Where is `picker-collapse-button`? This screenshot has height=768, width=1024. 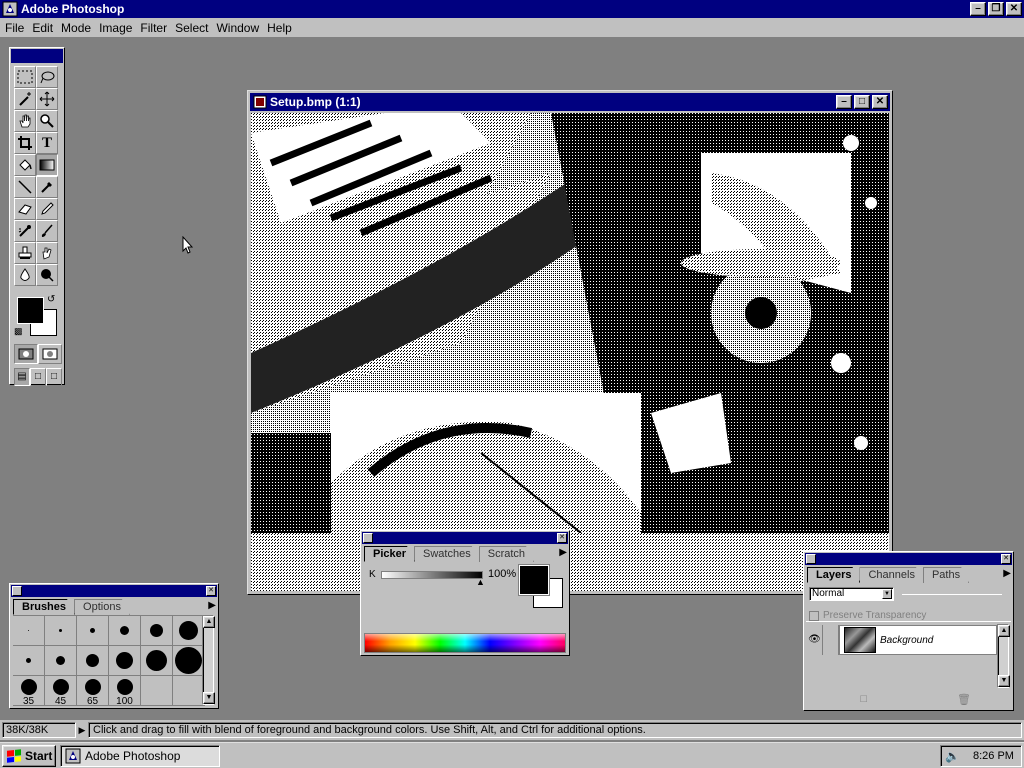
picker-collapse-button is located at coordinates (368, 538).